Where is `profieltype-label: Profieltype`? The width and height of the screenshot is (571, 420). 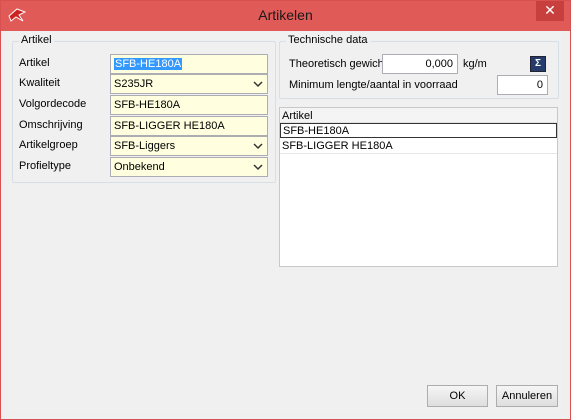
profieltype-label: Profieltype is located at coordinates (45, 166).